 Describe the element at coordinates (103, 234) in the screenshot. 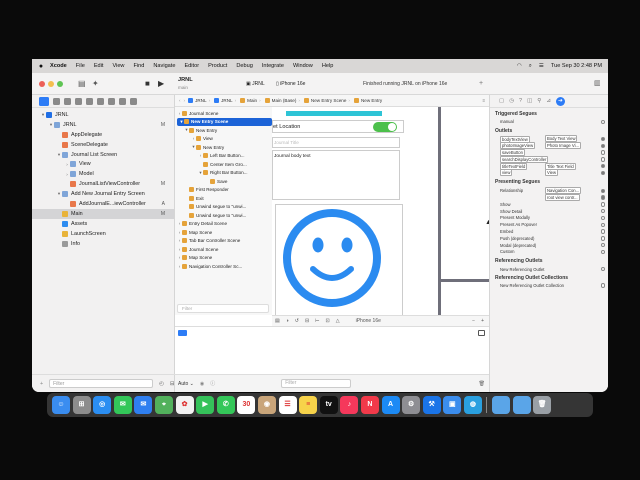

I see `file-item: LaunchScreen` at that location.